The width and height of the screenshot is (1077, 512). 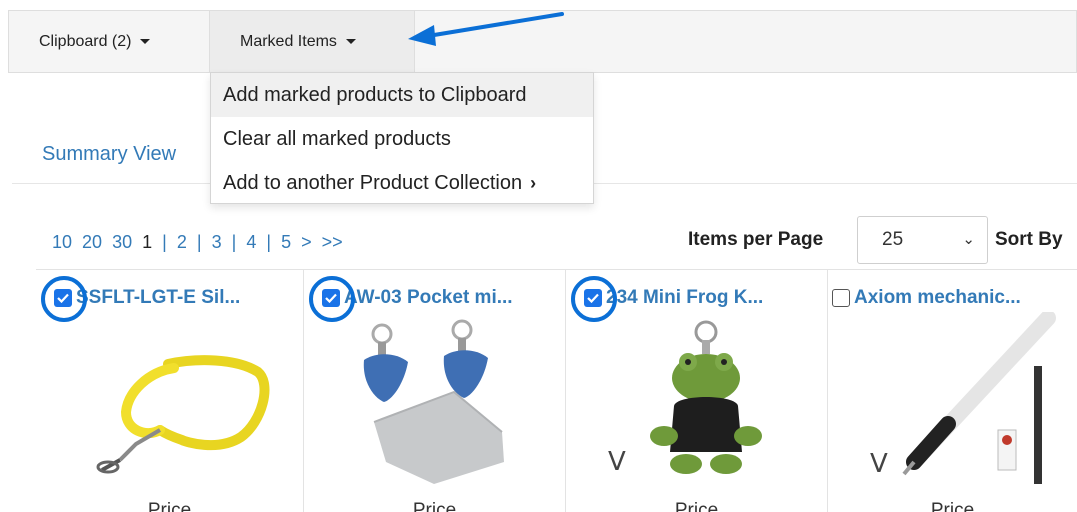 What do you see at coordinates (697, 402) in the screenshot?
I see `frog-plush-image: V` at bounding box center [697, 402].